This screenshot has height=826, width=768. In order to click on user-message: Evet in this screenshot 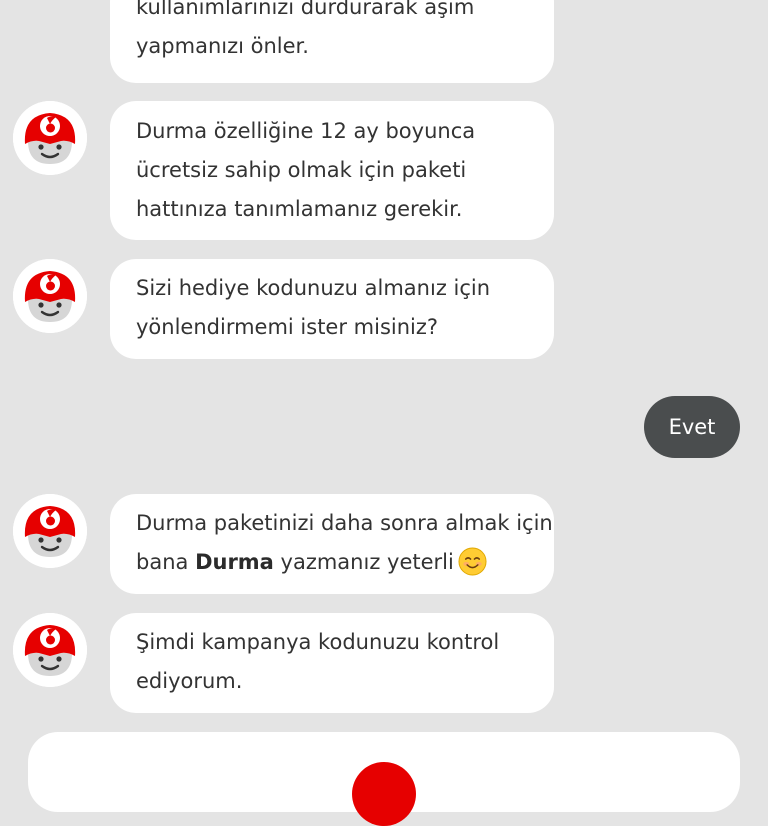, I will do `click(692, 427)`.